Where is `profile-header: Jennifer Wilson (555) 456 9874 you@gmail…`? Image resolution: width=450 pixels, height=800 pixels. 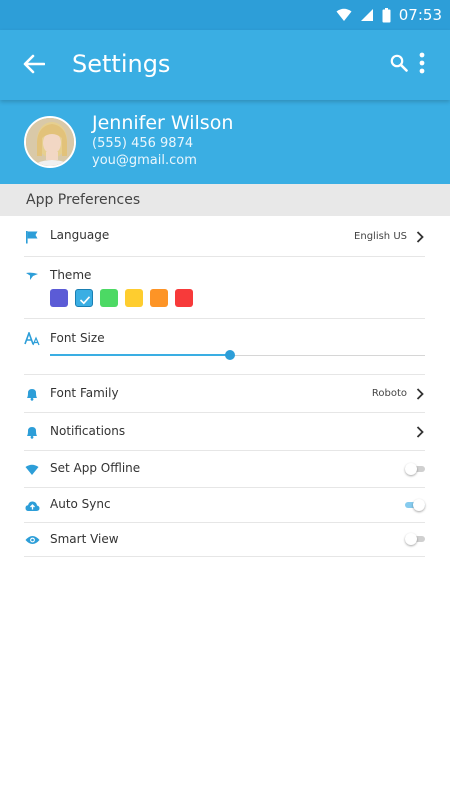 profile-header: Jennifer Wilson (555) 456 9874 you@gmail… is located at coordinates (225, 142).